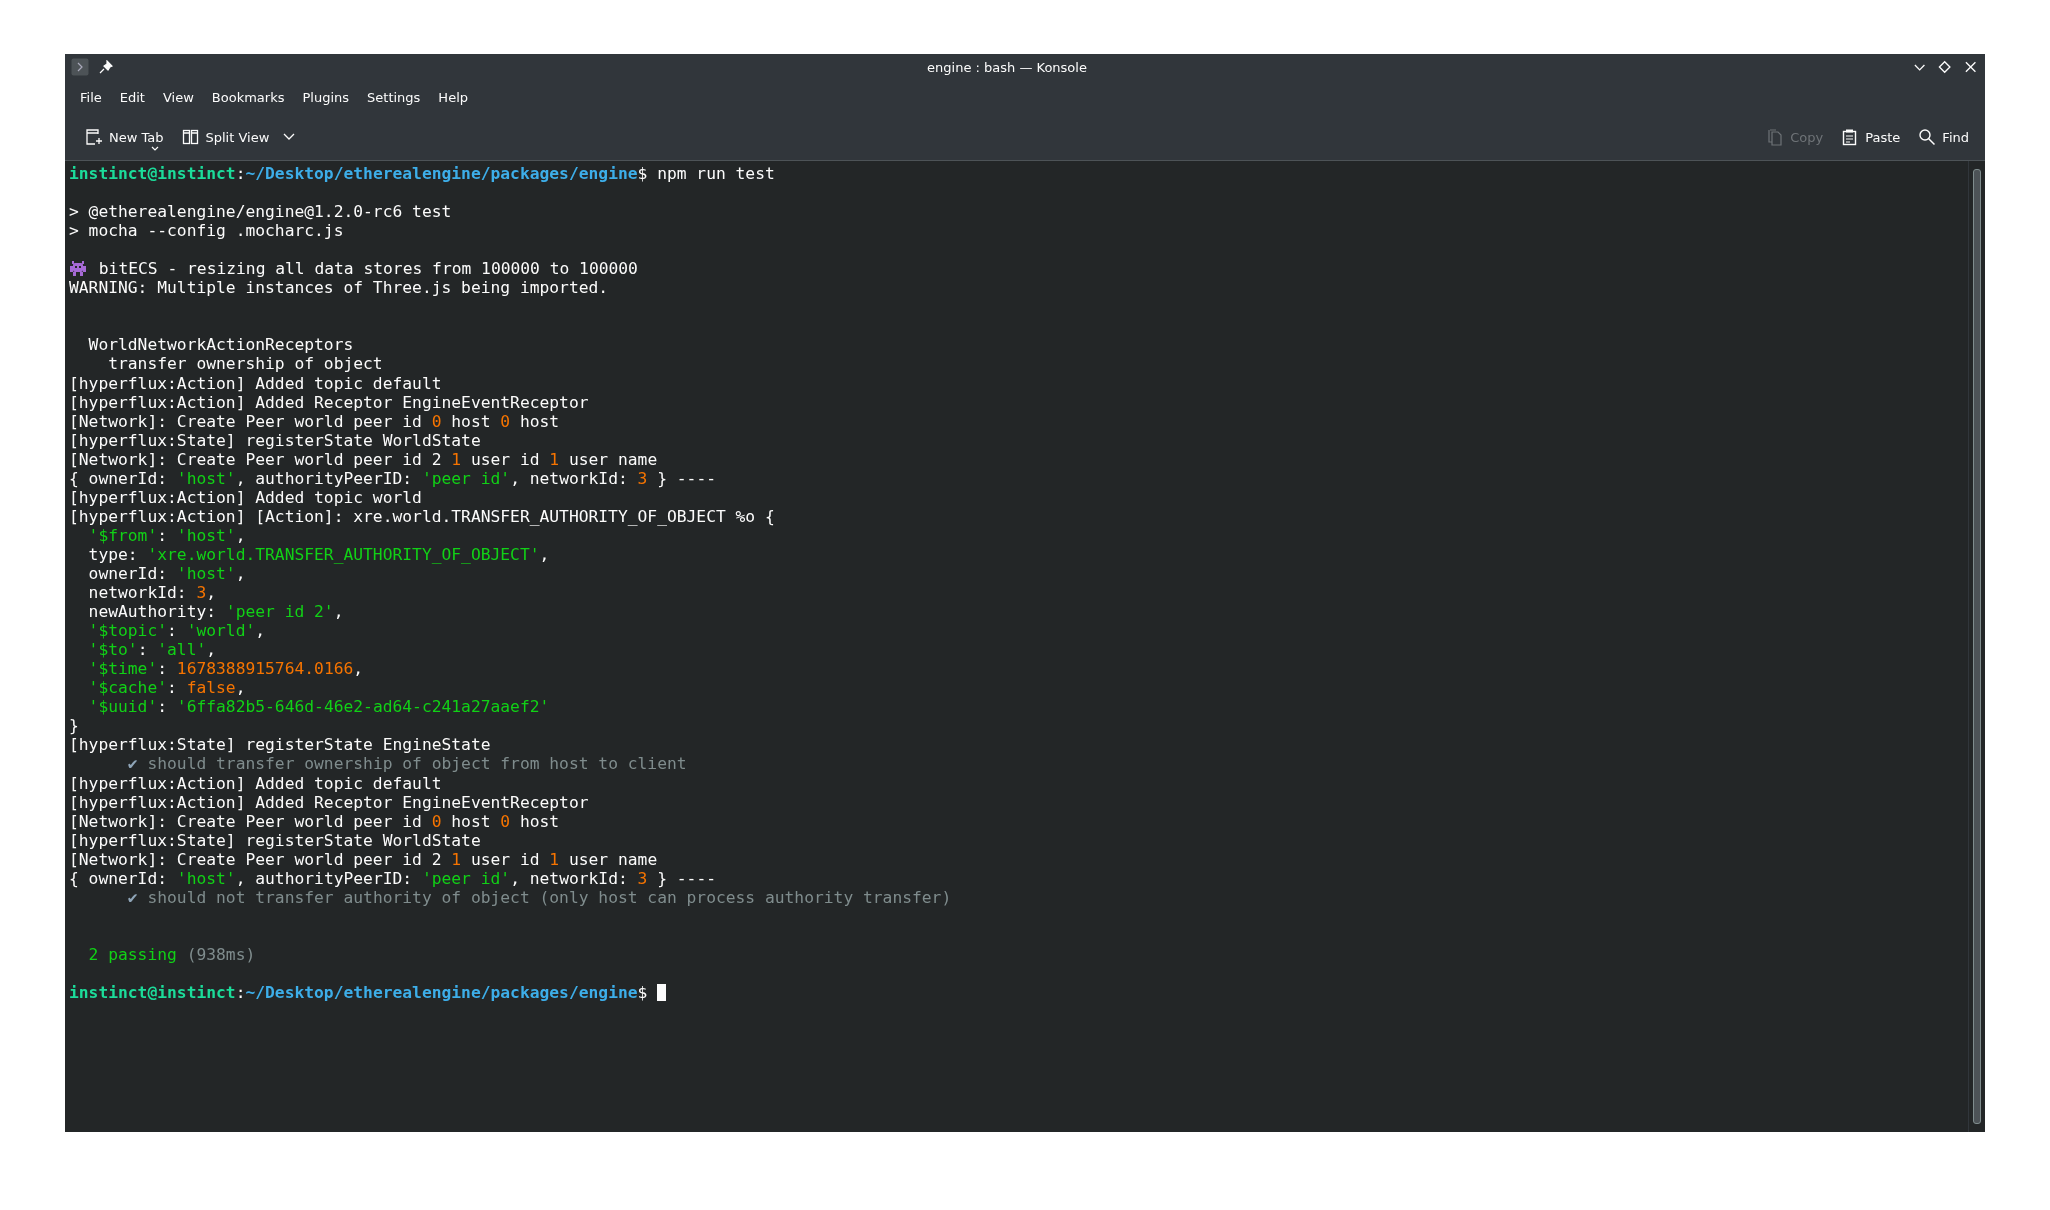  What do you see at coordinates (318, 707) in the screenshot?
I see `terminal-line: '$uuid': '6ffa82b5-646d-46e2-ad64-c241a27aaef2'` at bounding box center [318, 707].